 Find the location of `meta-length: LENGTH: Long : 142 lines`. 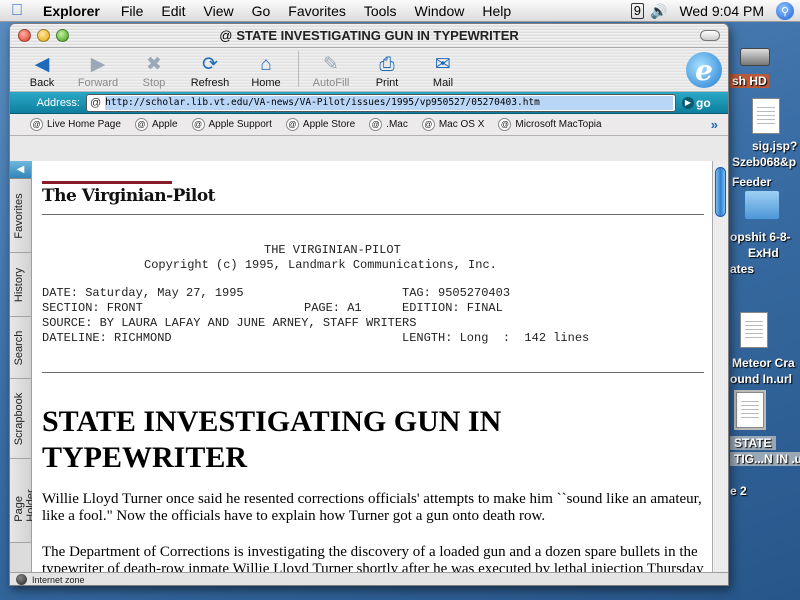

meta-length: LENGTH: Long : 142 lines is located at coordinates (496, 338).